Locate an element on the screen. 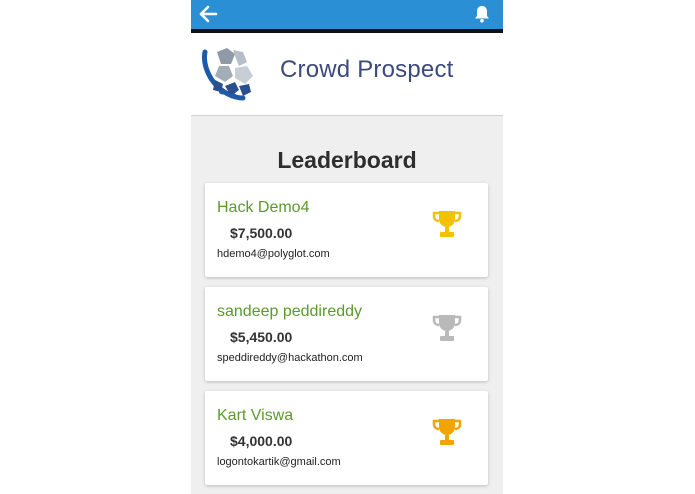 This screenshot has width=695, height=494. arrow-left-icon is located at coordinates (208, 14).